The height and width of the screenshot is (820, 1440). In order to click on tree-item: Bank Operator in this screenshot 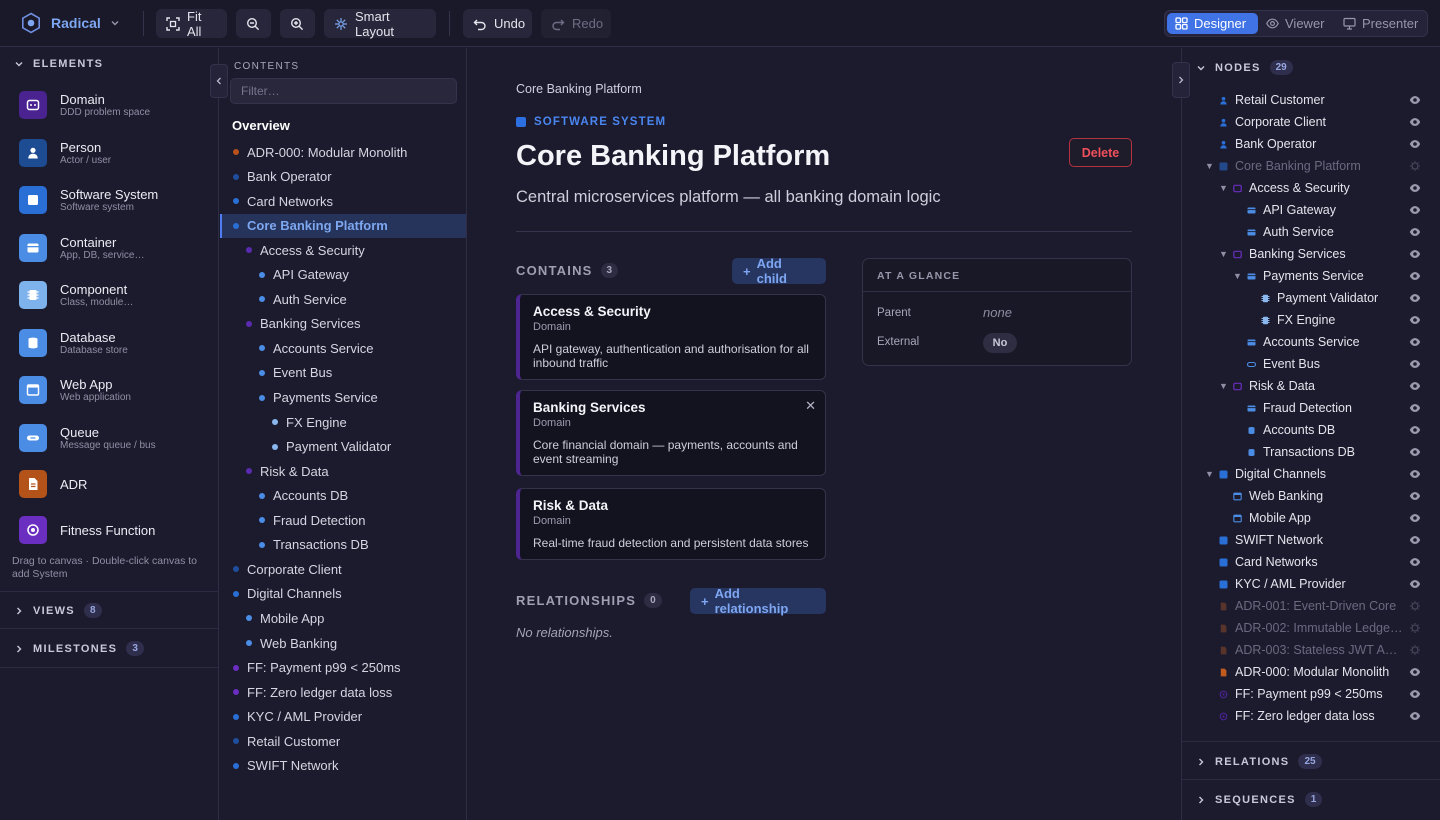, I will do `click(343, 177)`.